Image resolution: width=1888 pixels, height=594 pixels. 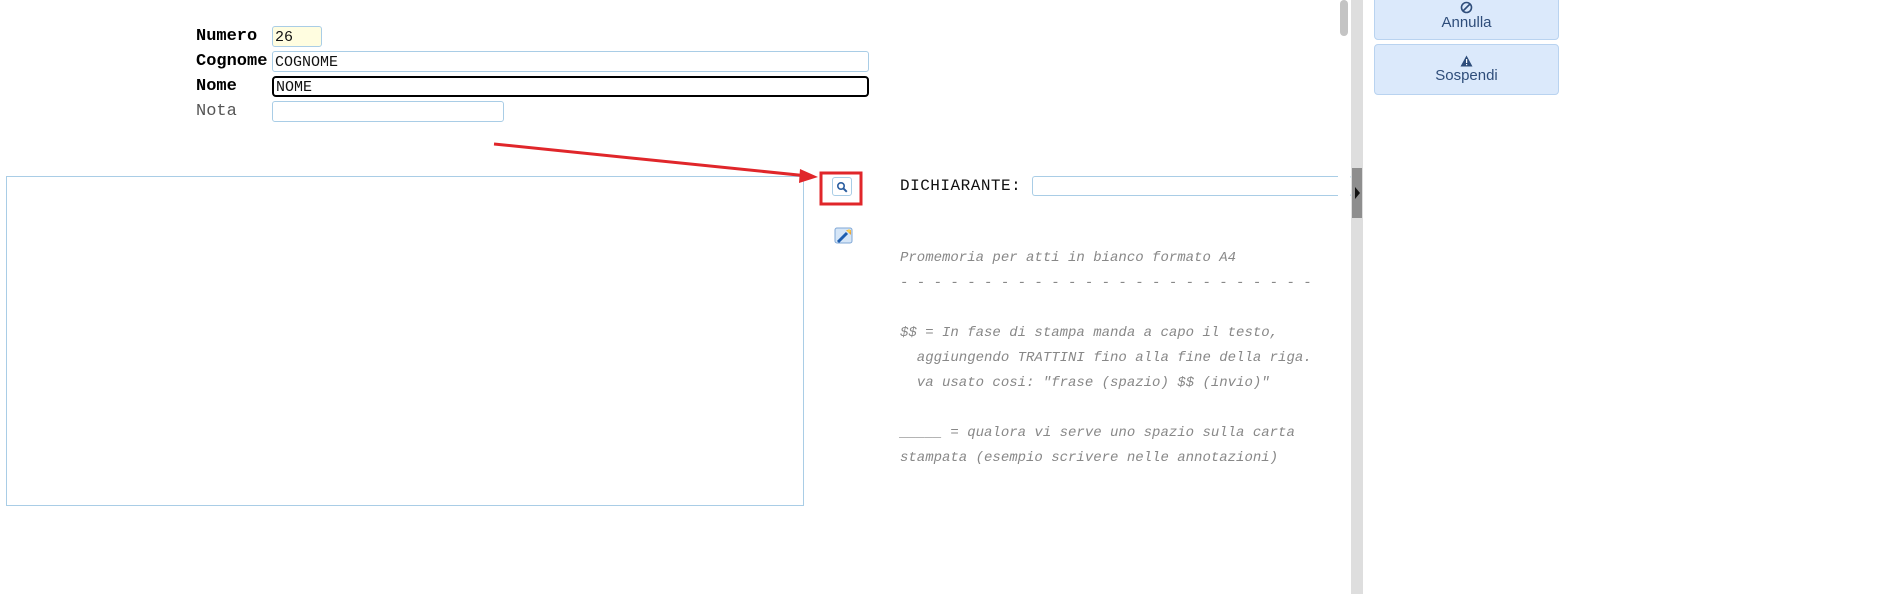 I want to click on annotation-arrow, so click(x=651, y=160).